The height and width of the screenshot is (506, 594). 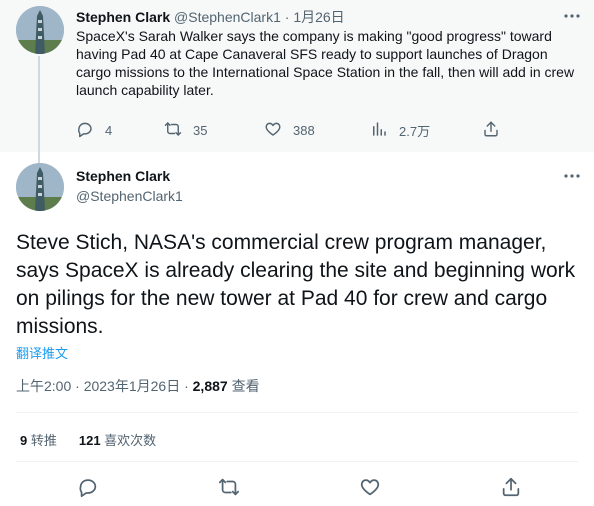 What do you see at coordinates (243, 386) in the screenshot?
I see `views-label: 查看` at bounding box center [243, 386].